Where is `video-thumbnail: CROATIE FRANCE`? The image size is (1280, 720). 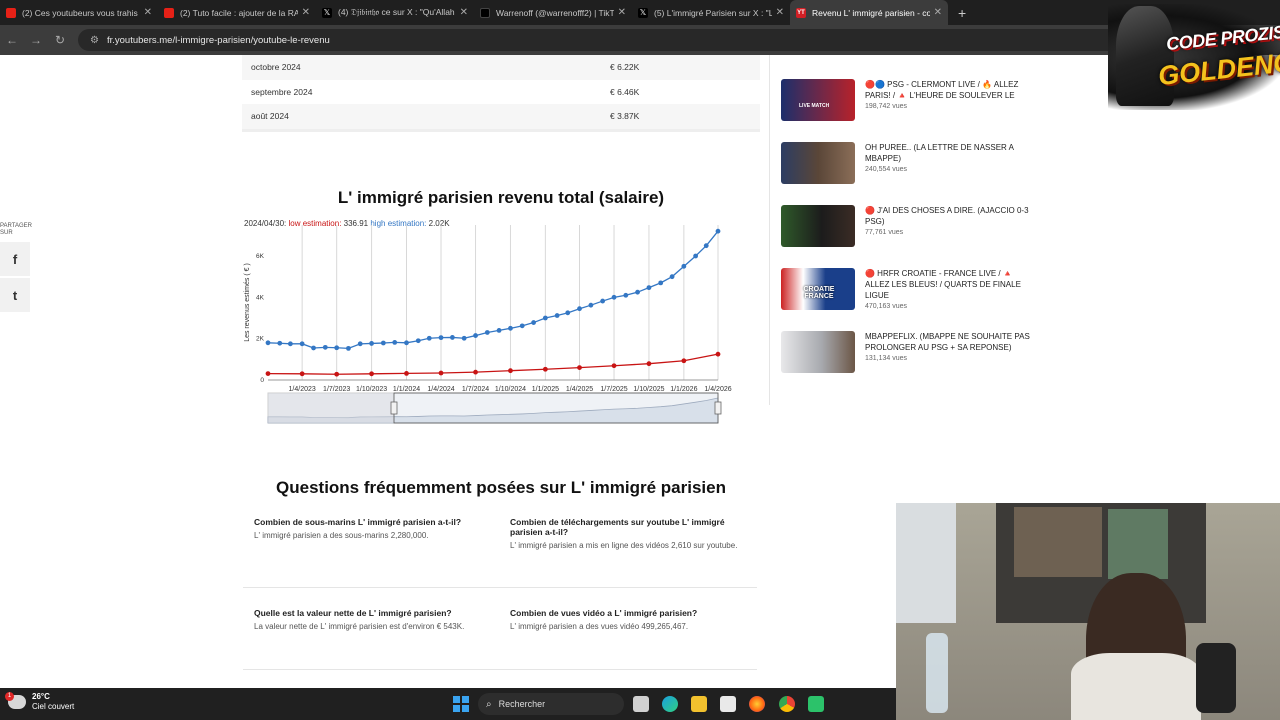
video-thumbnail: CROATIE FRANCE is located at coordinates (818, 289).